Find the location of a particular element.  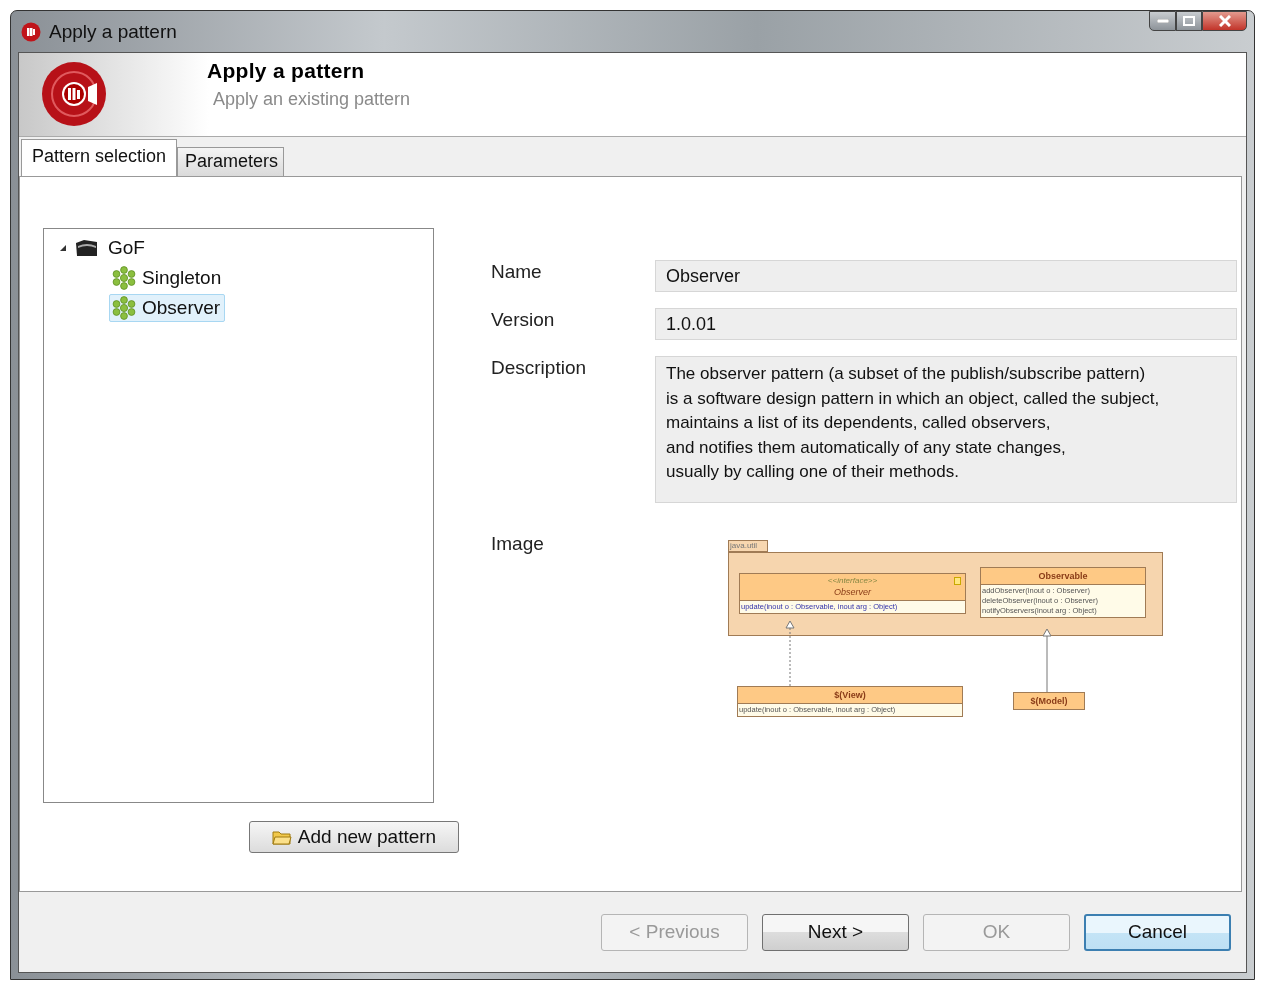

description-field: The observer pattern (a subset of the publish/subscribe pattern) is a software design pattern in which an object, called the subject, maintains a list of its dependents, called observers, and notifies them automatically of any state changes, usually by calling one of their methods. is located at coordinates (946, 429).